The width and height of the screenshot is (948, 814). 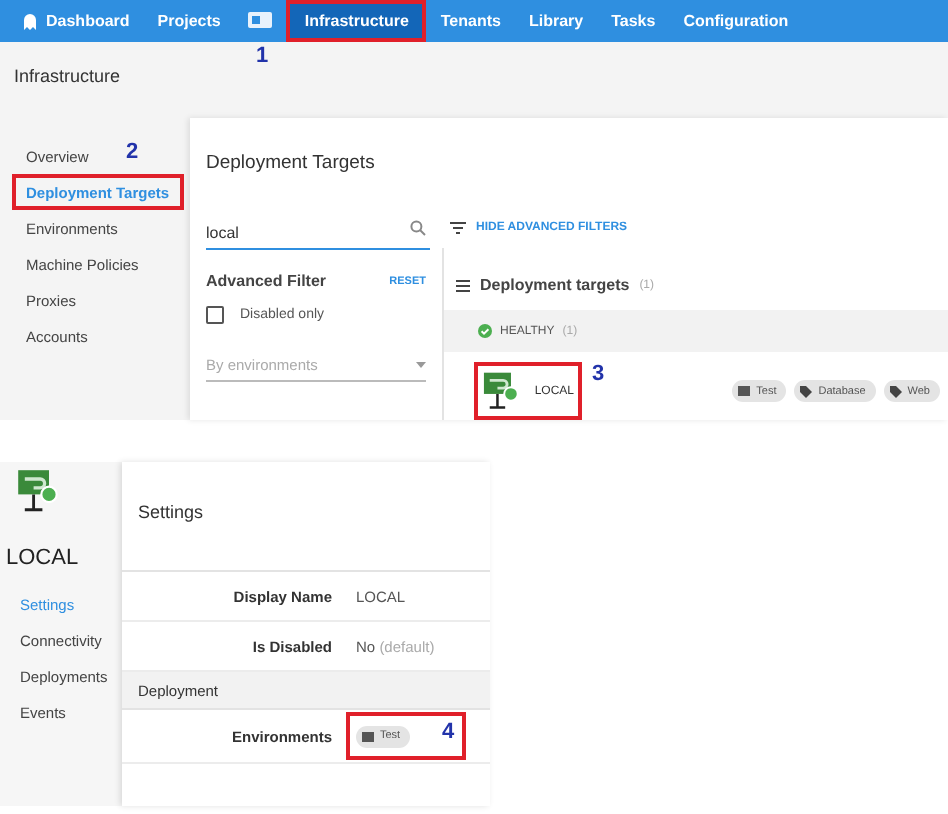 I want to click on nav-tab: Infrastructure, so click(x=356, y=21).